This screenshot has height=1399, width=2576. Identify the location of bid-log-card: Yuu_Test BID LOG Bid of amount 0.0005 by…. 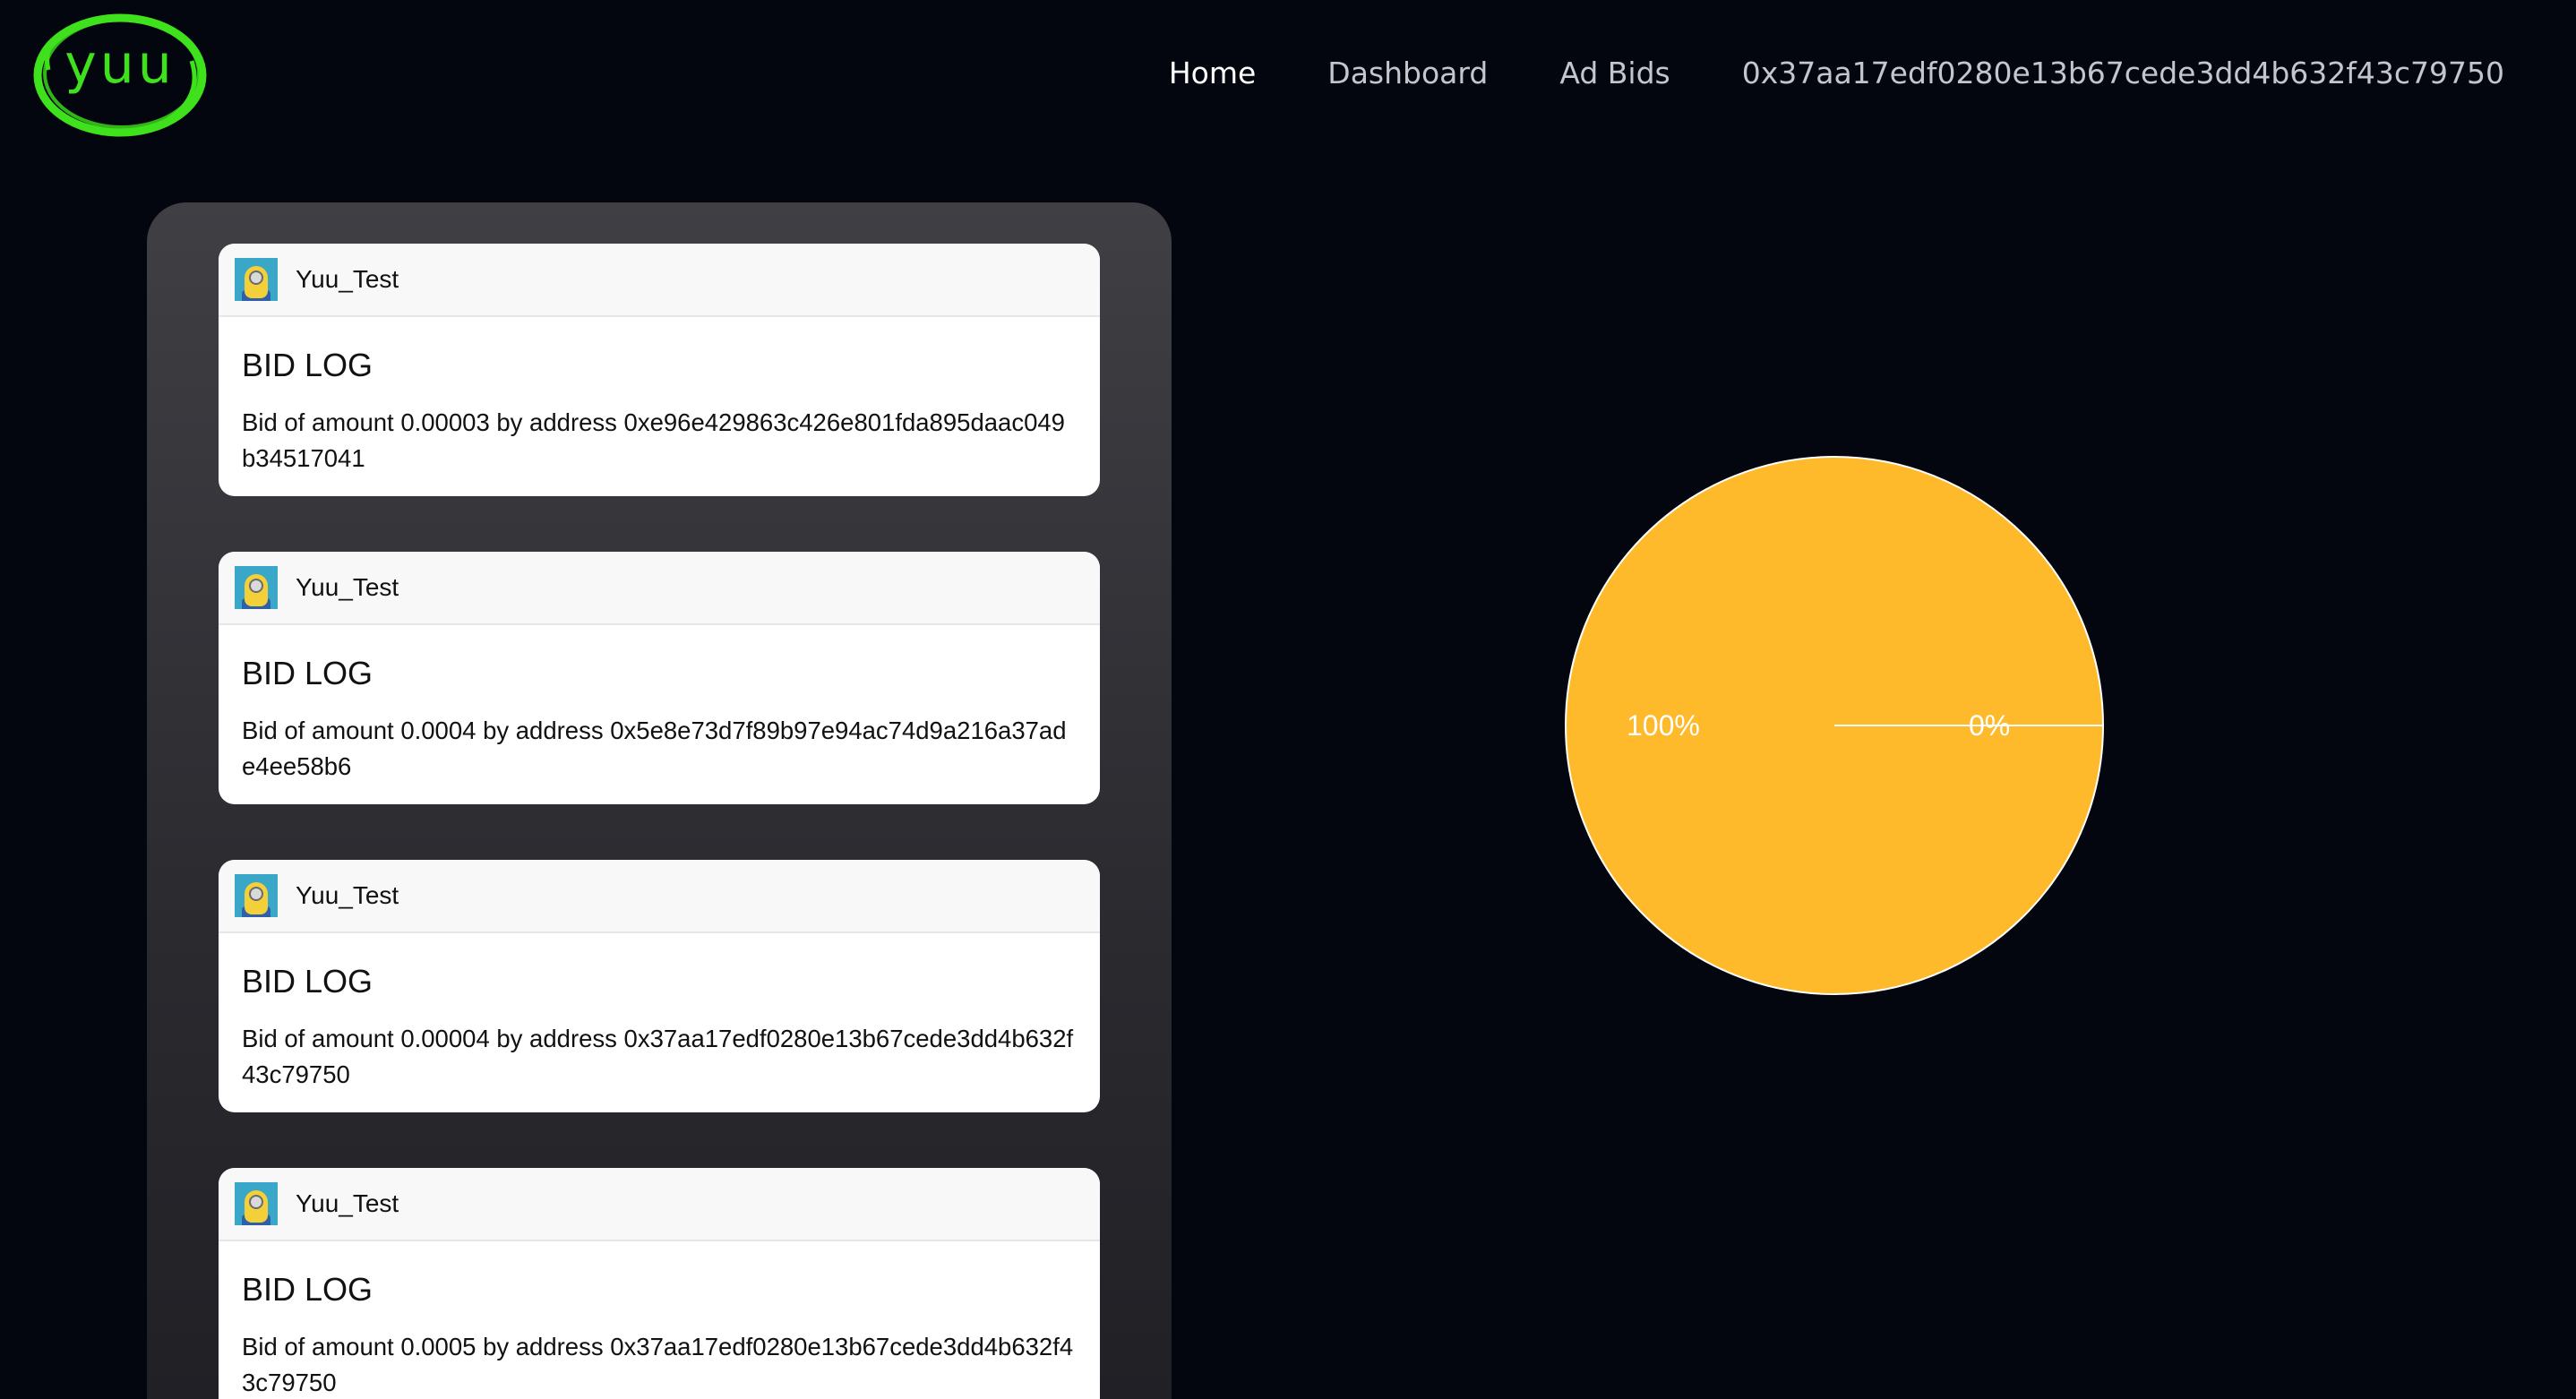
(659, 1283).